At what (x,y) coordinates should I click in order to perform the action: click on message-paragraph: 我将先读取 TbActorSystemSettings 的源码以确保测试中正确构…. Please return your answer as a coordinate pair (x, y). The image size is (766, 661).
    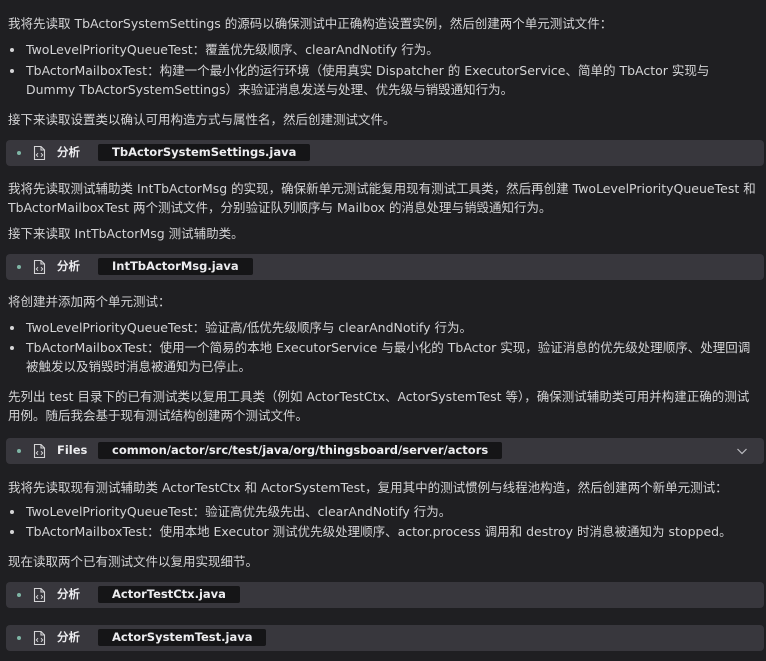
    Looking at the image, I should click on (310, 23).